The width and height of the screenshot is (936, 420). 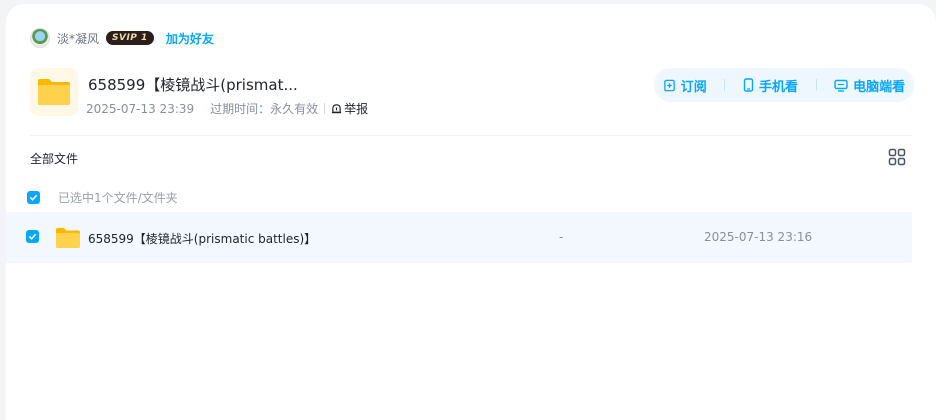 I want to click on subscribe-label: 订阅, so click(x=693, y=87).